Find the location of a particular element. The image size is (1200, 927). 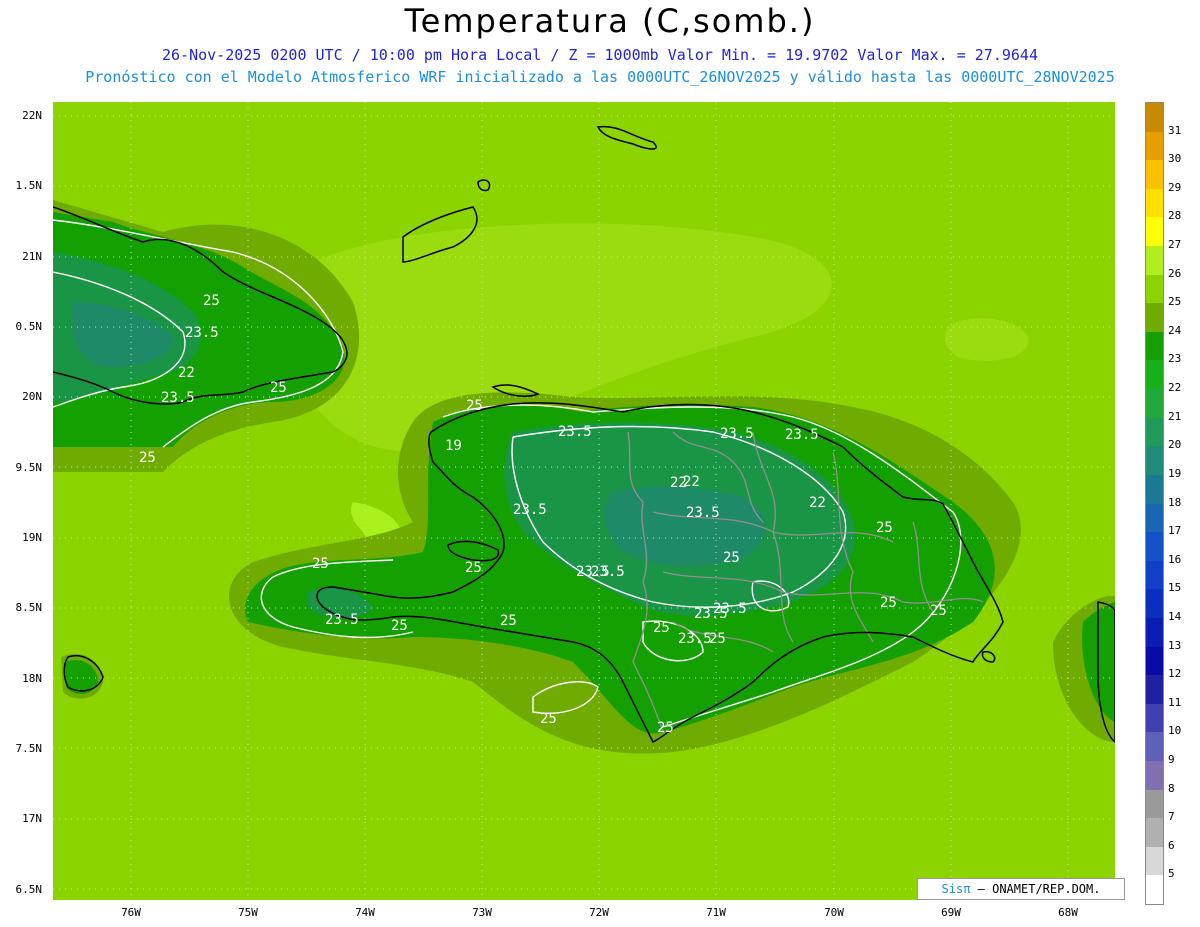

lon-label: 68W is located at coordinates (1068, 912).